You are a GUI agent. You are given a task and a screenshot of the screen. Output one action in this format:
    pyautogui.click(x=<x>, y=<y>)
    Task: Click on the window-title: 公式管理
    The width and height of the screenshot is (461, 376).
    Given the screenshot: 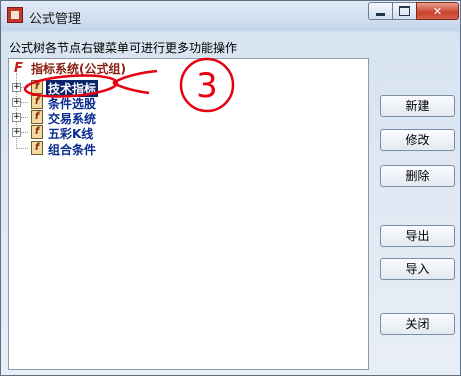 What is the action you would take?
    pyautogui.click(x=55, y=19)
    